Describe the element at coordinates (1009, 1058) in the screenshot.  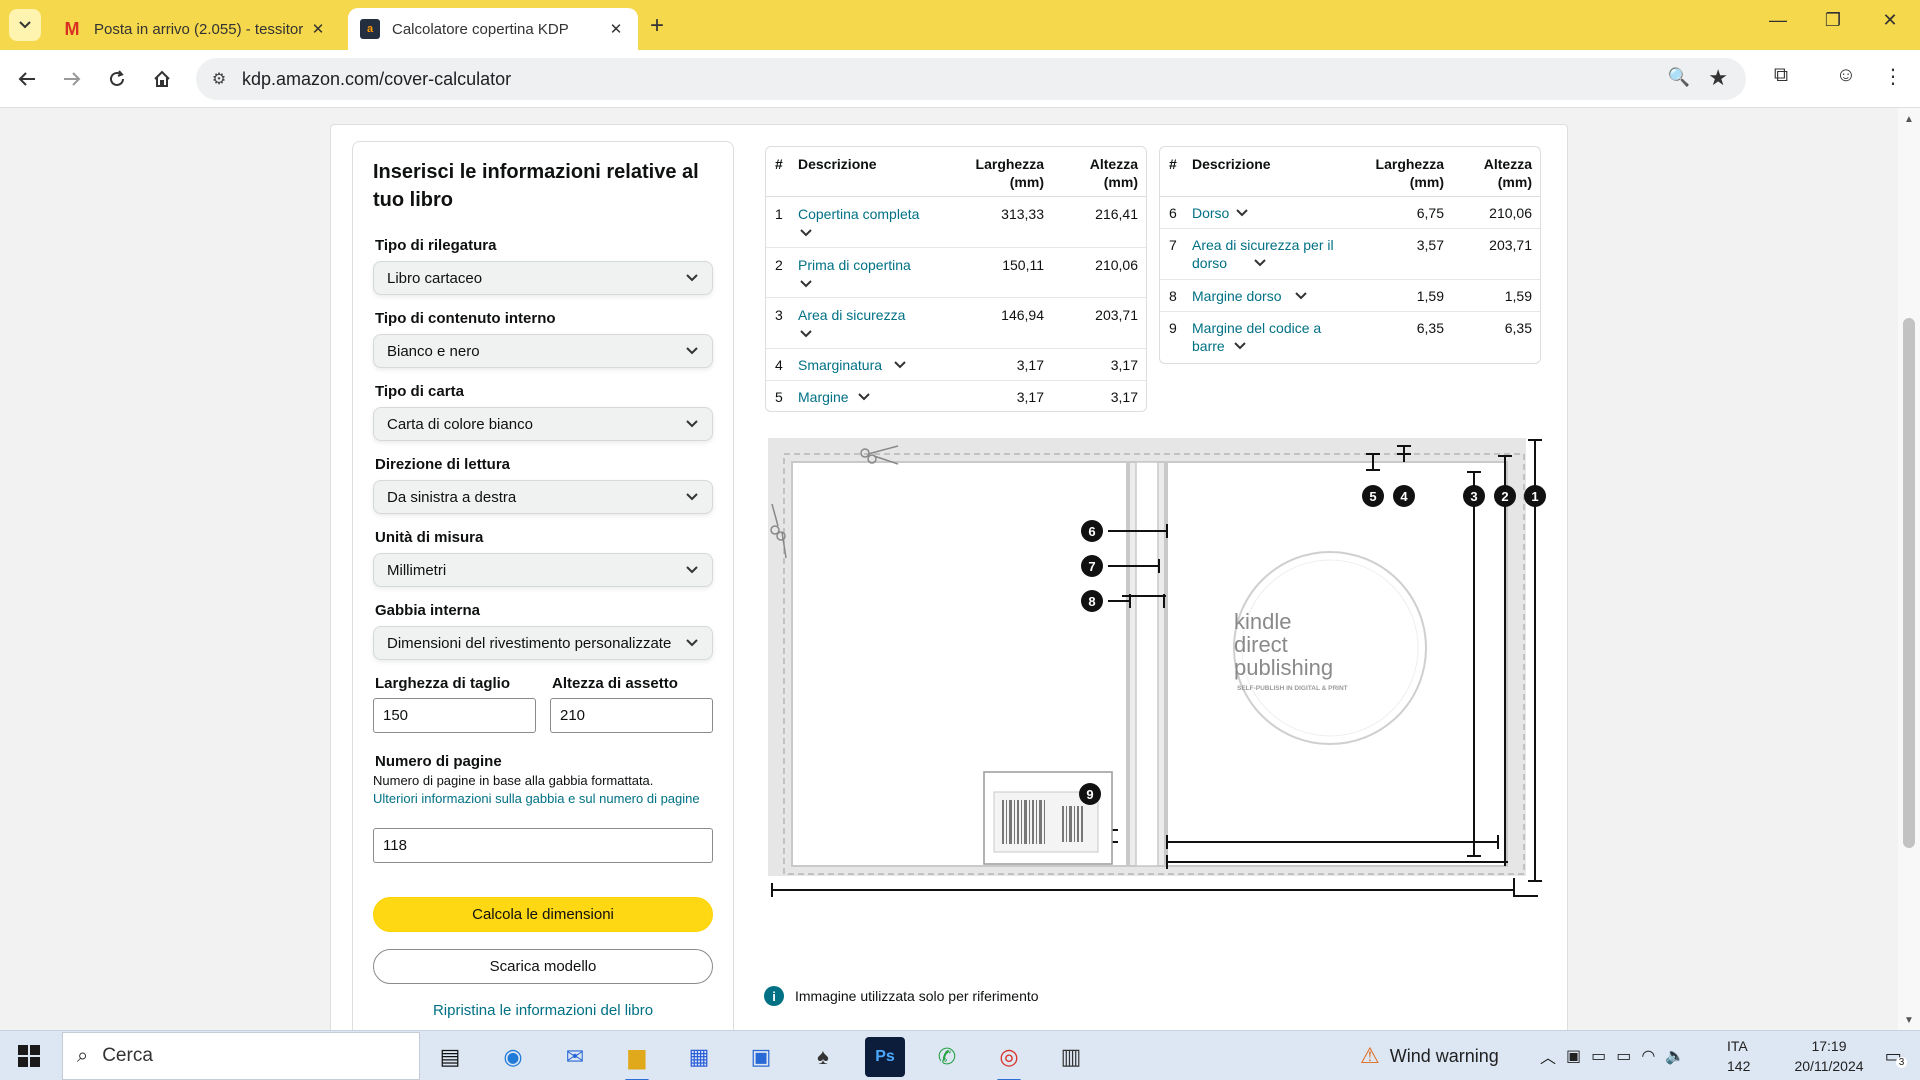
I see `chrome-icon: ◎` at that location.